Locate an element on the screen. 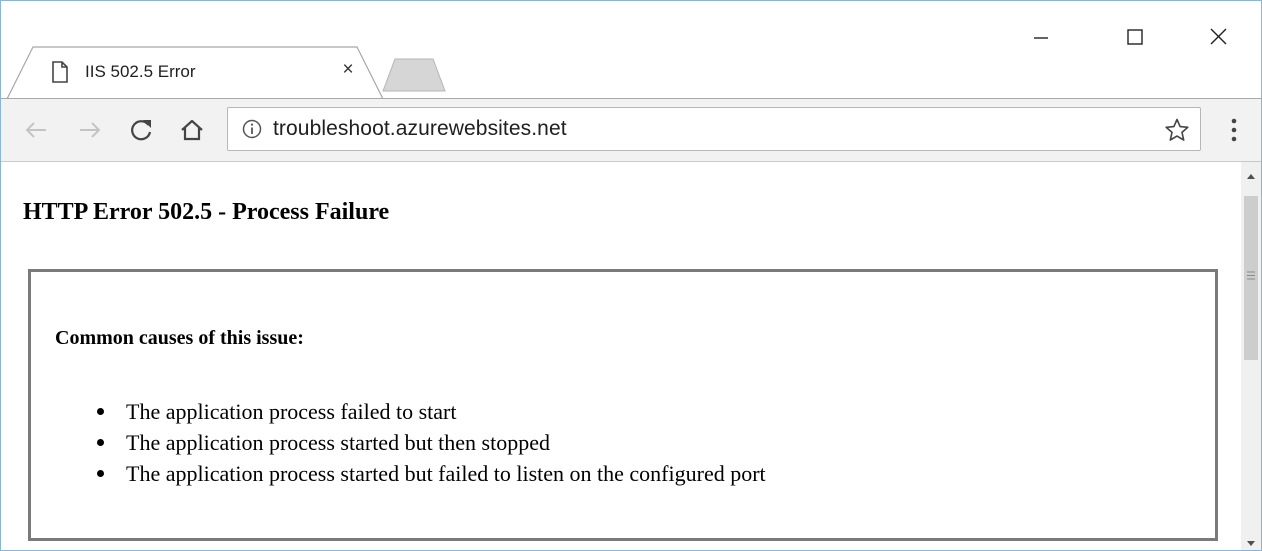 This screenshot has height=551, width=1262. vertical-scrollbar is located at coordinates (1251, 356).